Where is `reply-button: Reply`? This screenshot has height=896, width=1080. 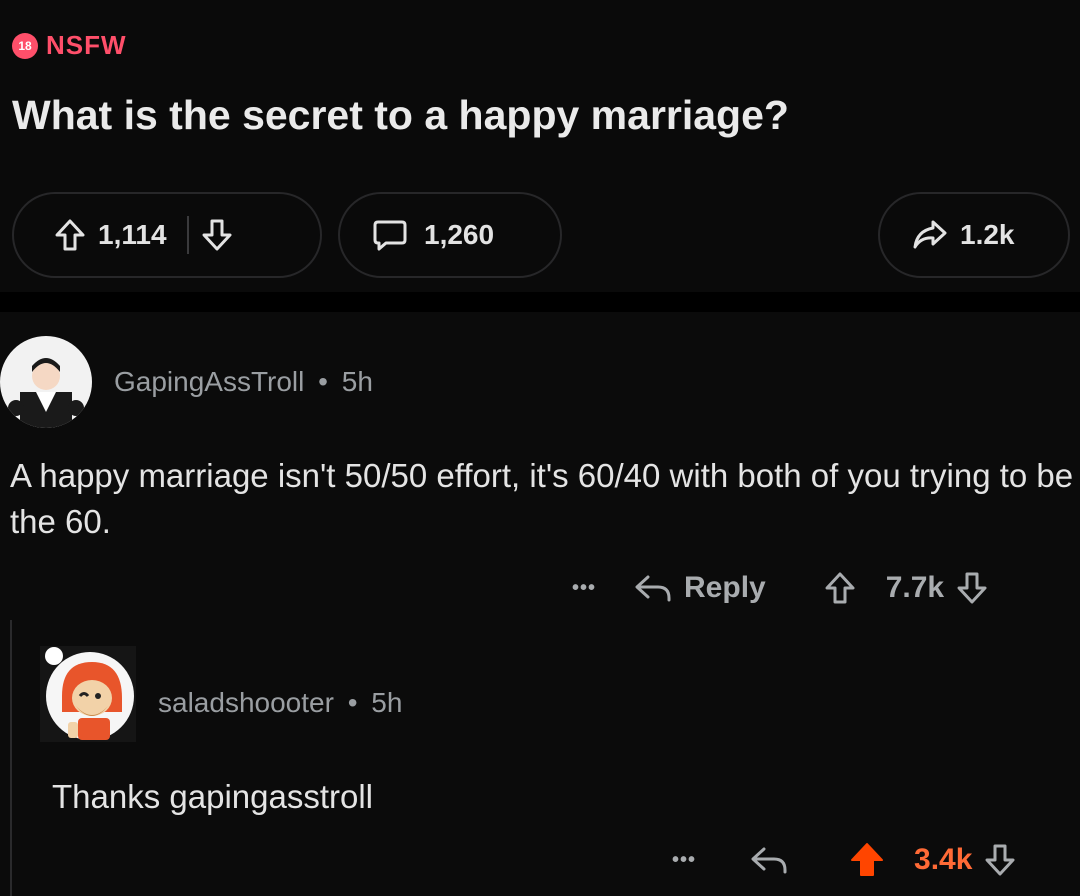 reply-button: Reply is located at coordinates (725, 588).